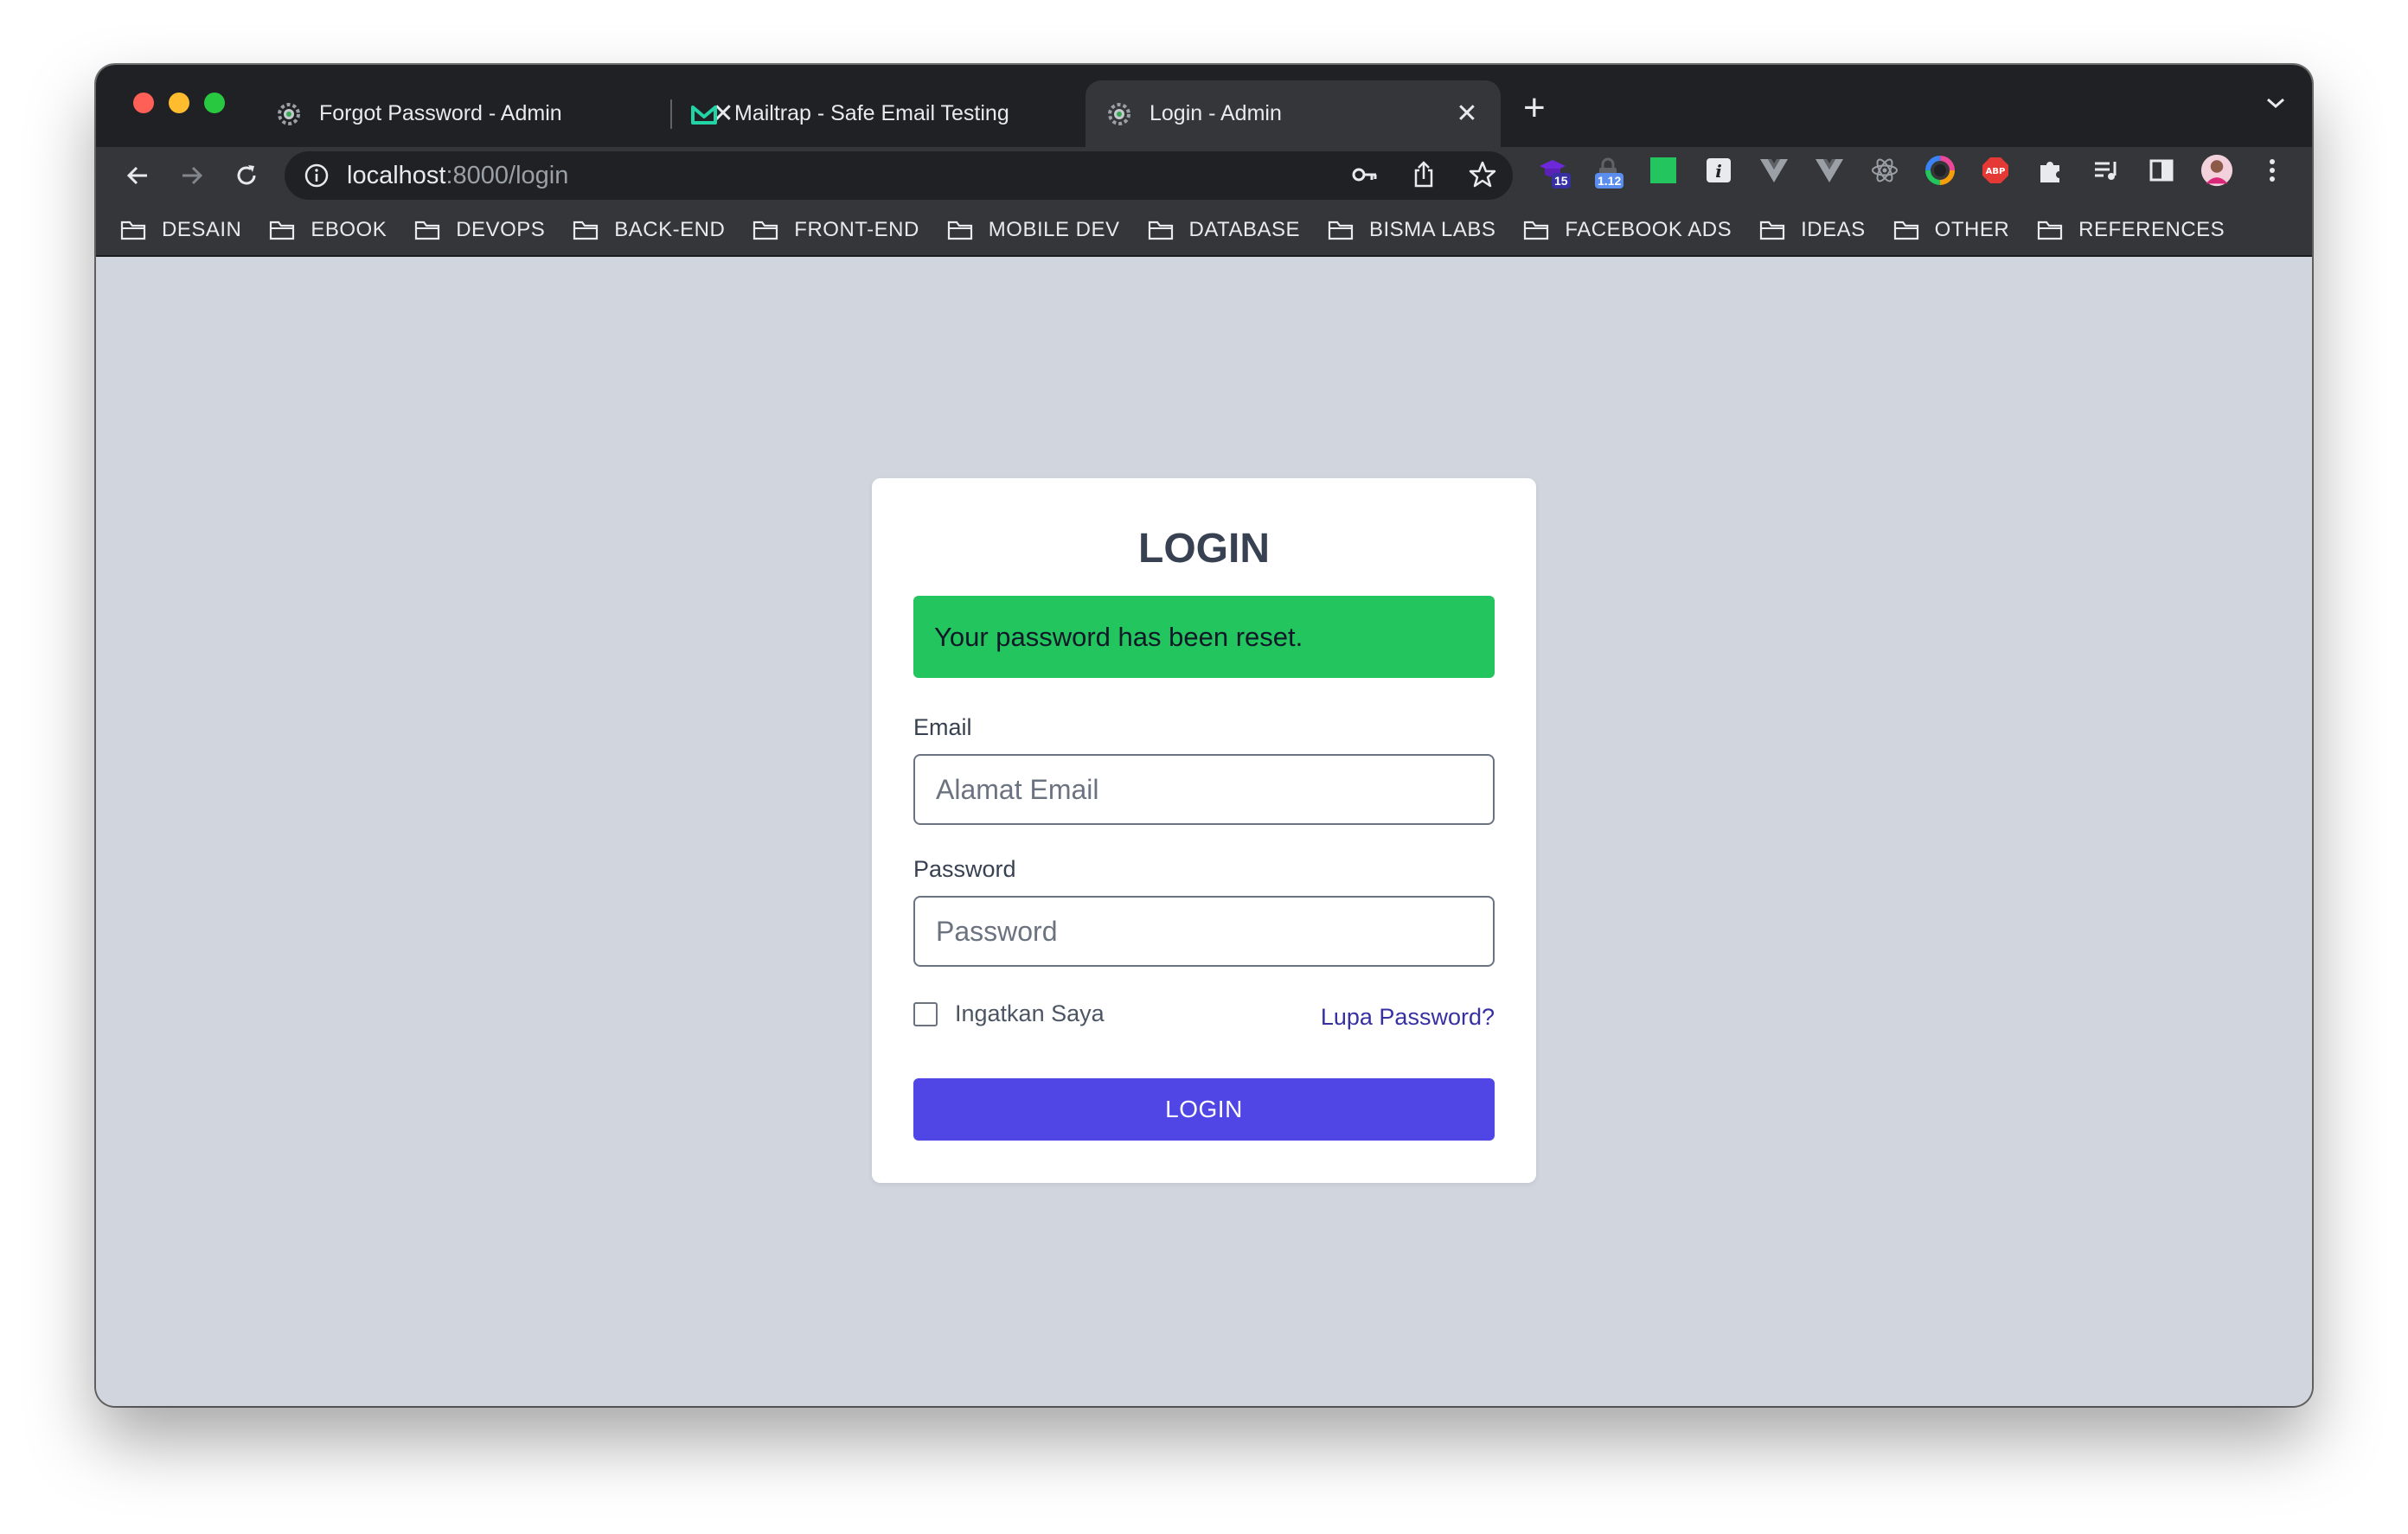 The image size is (2408, 1534). Describe the element at coordinates (1972, 229) in the screenshot. I see `bookmark-label: OTHER` at that location.